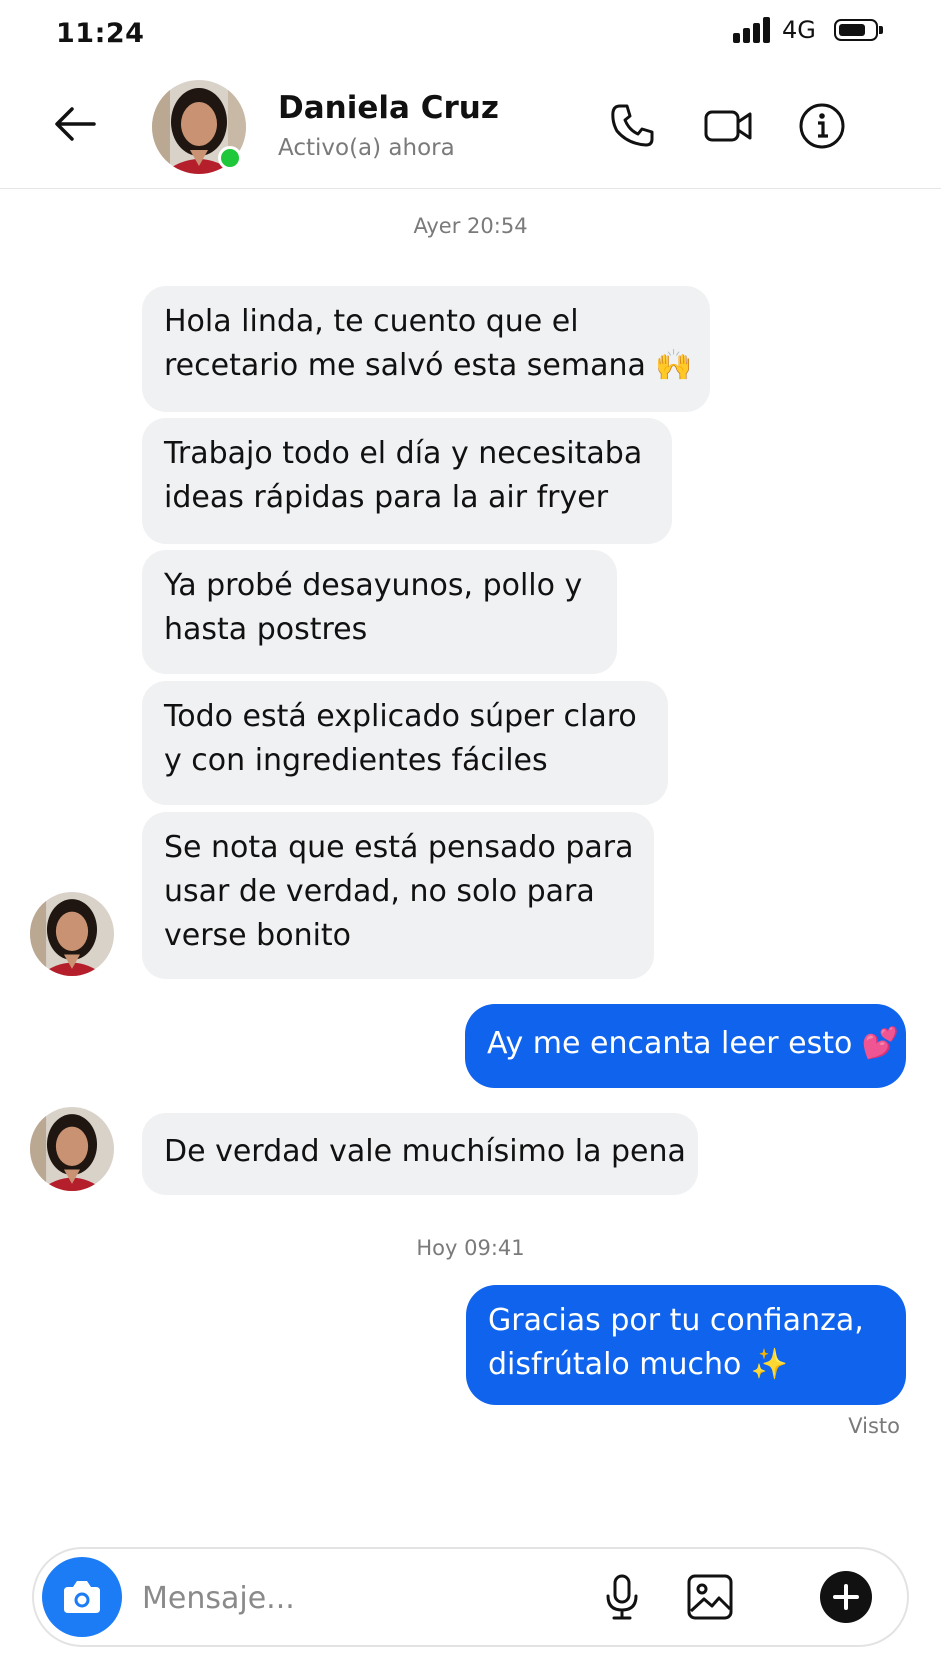  What do you see at coordinates (400, 716) in the screenshot?
I see `message-line: Todo está explicado súper claro` at bounding box center [400, 716].